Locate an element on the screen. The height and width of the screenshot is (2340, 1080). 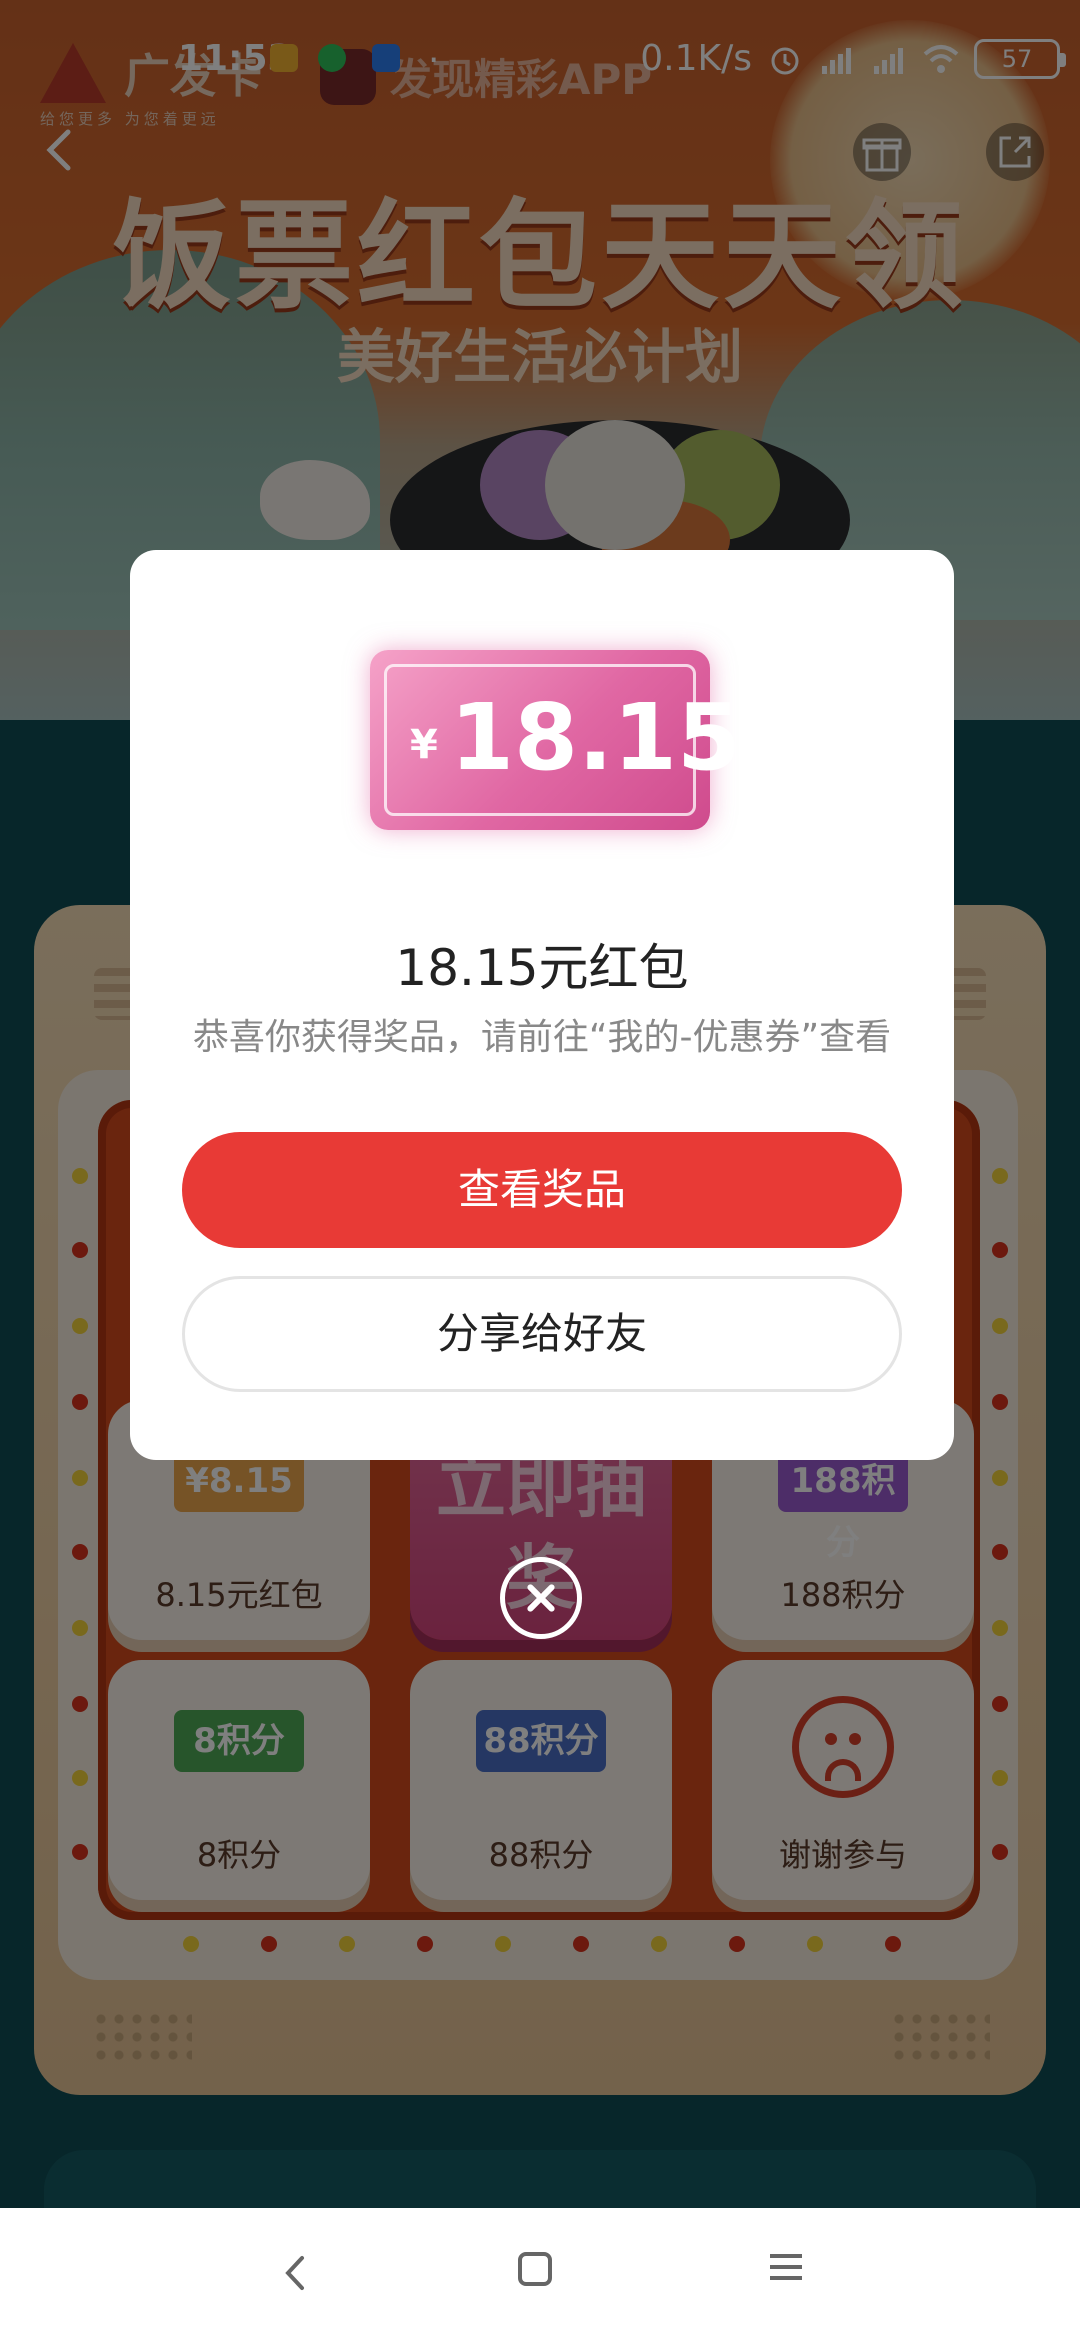
nav-home-icon is located at coordinates (535, 2269).